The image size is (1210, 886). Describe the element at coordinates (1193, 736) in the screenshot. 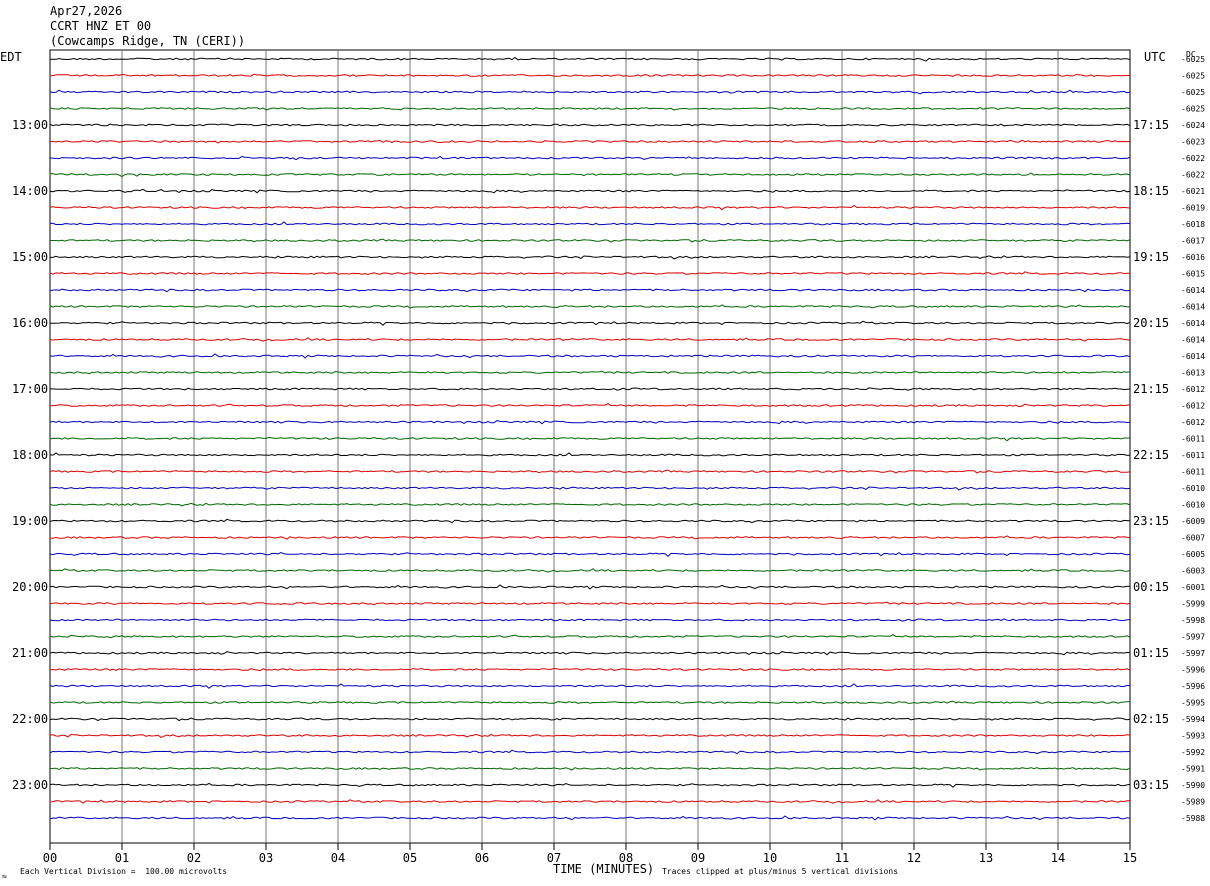

I see `dc-offset-label: -5993` at that location.